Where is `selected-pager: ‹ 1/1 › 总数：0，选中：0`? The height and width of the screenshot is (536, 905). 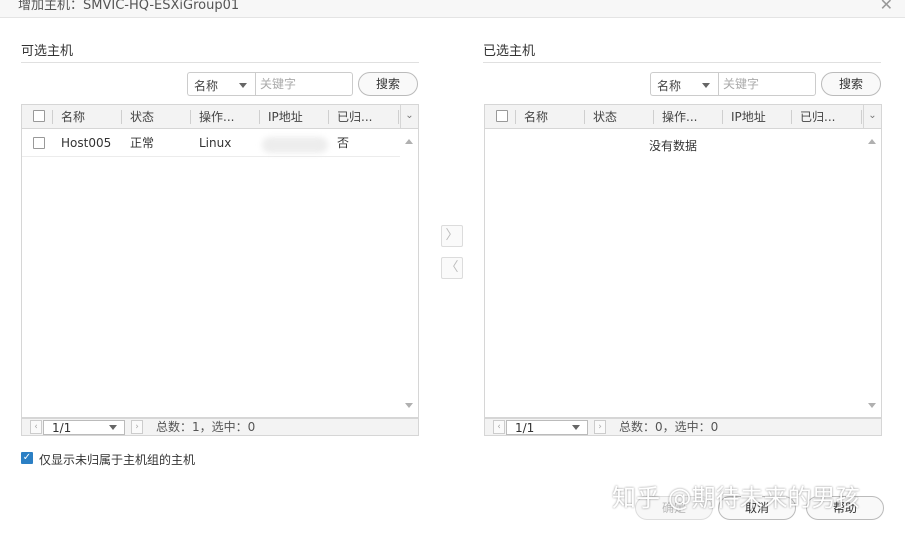
selected-pager: ‹ 1/1 › 总数：0，选中：0 is located at coordinates (683, 427).